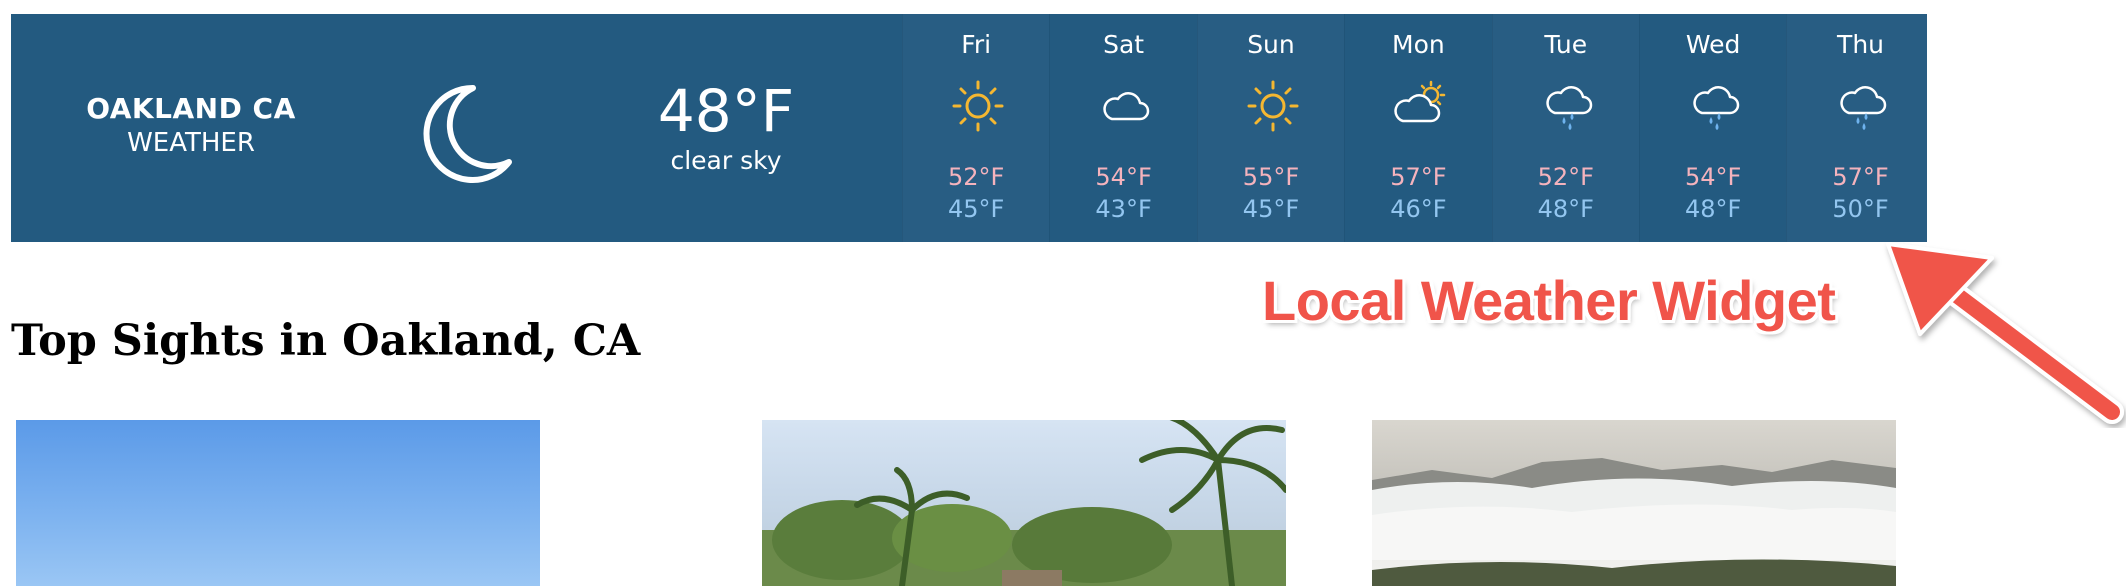 This screenshot has height=586, width=2126. Describe the element at coordinates (467, 133) in the screenshot. I see `moon-icon` at that location.